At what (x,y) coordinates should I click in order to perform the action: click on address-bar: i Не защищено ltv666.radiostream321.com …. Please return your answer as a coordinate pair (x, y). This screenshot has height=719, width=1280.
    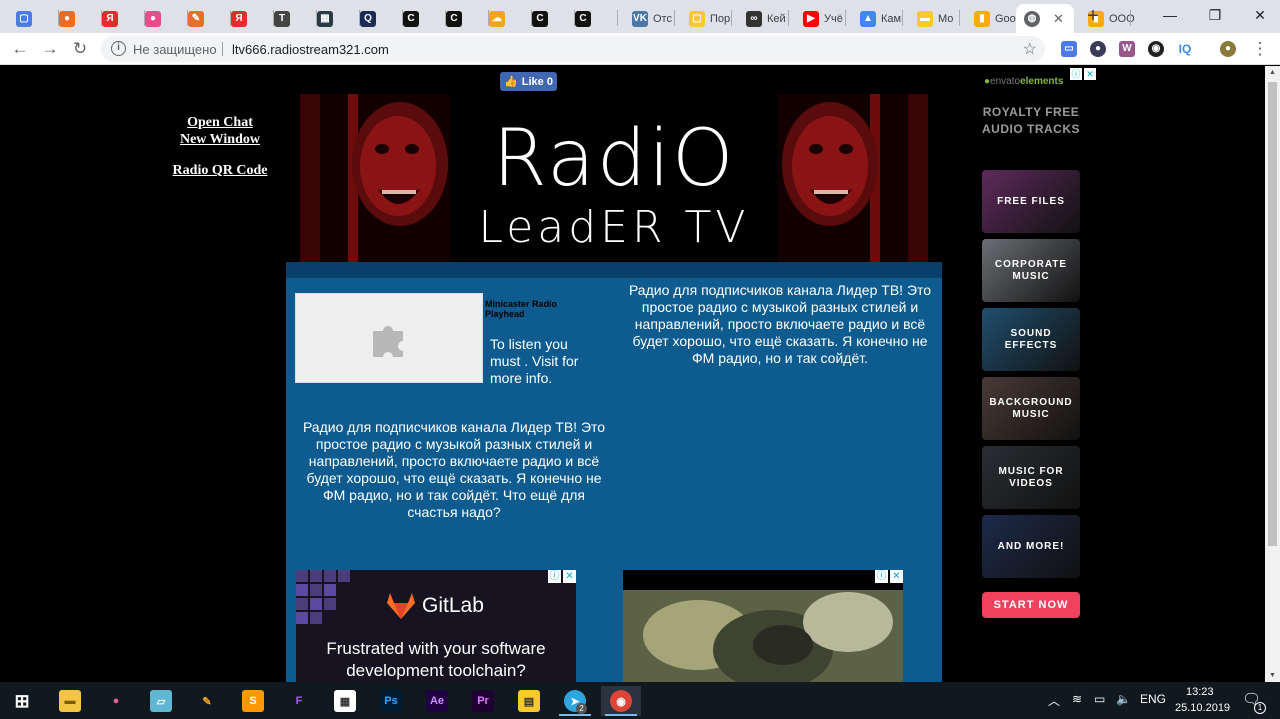
    Looking at the image, I should click on (573, 49).